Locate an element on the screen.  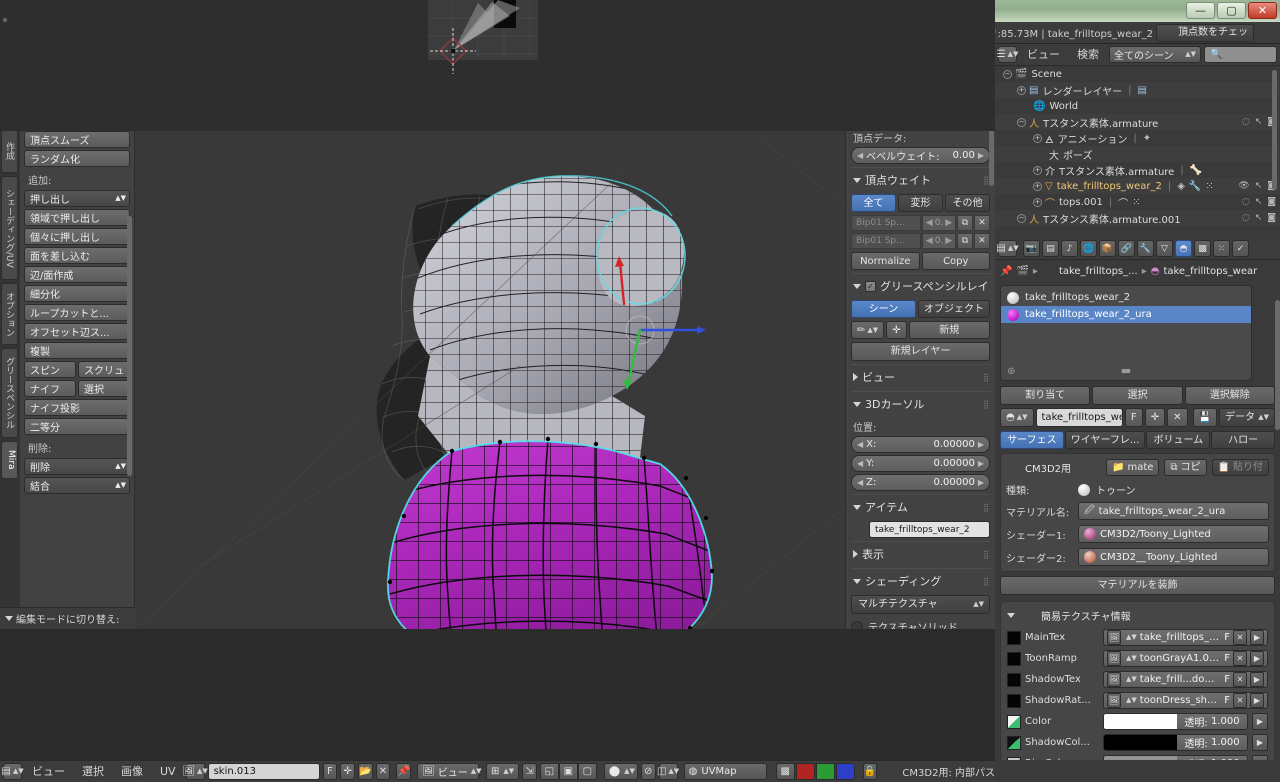
material-datablock-row: ◓▲▼ take_frilltops_we... F ✛ ✕ 💾 データ ▲▼ is located at coordinates (1137, 417).